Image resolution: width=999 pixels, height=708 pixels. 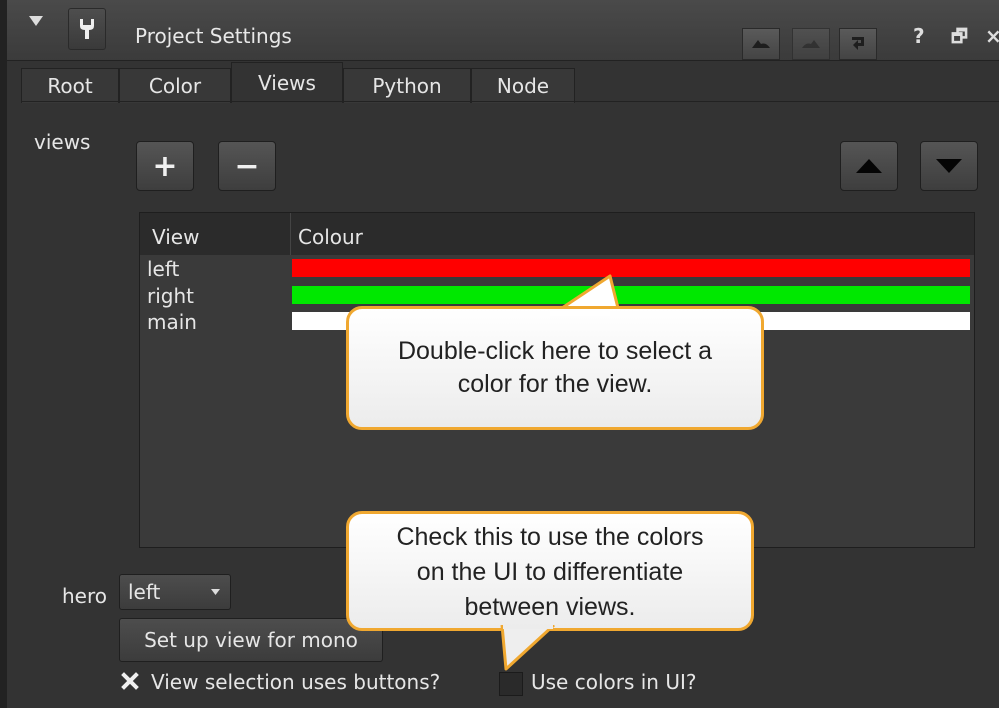 I want to click on add-view-button: +, so click(x=165, y=166).